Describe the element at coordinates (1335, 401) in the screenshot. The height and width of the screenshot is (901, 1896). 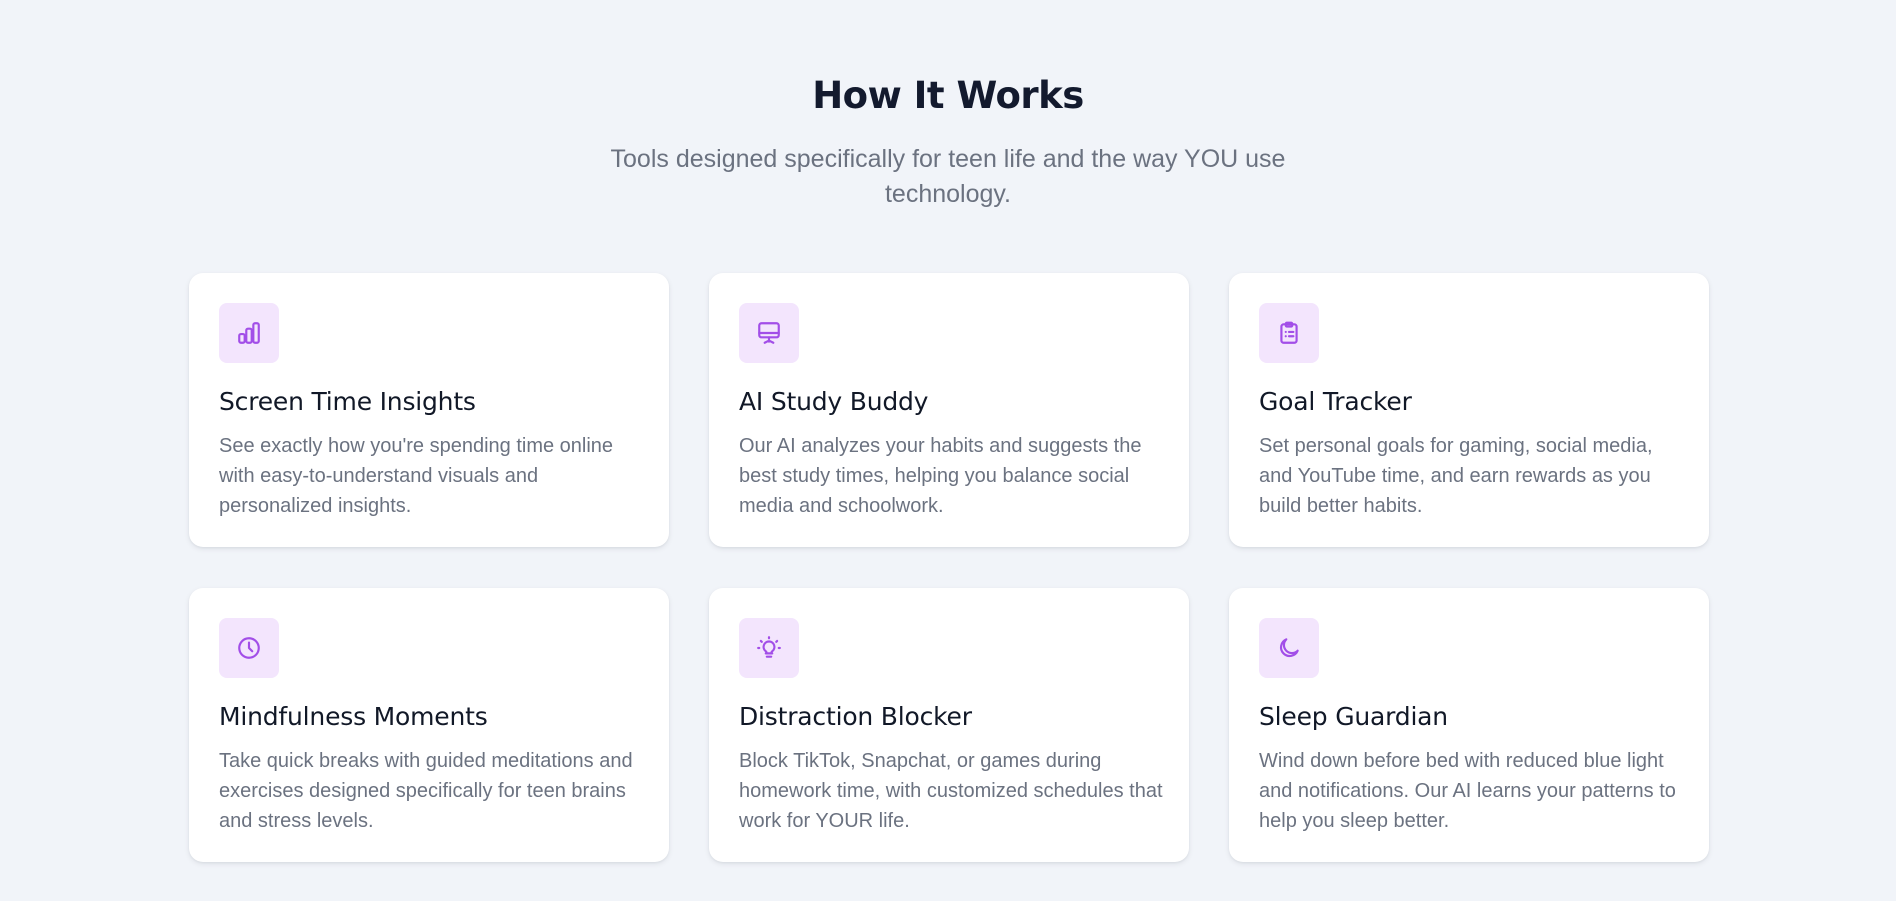
I see `feature-title: Goal Tracker` at that location.